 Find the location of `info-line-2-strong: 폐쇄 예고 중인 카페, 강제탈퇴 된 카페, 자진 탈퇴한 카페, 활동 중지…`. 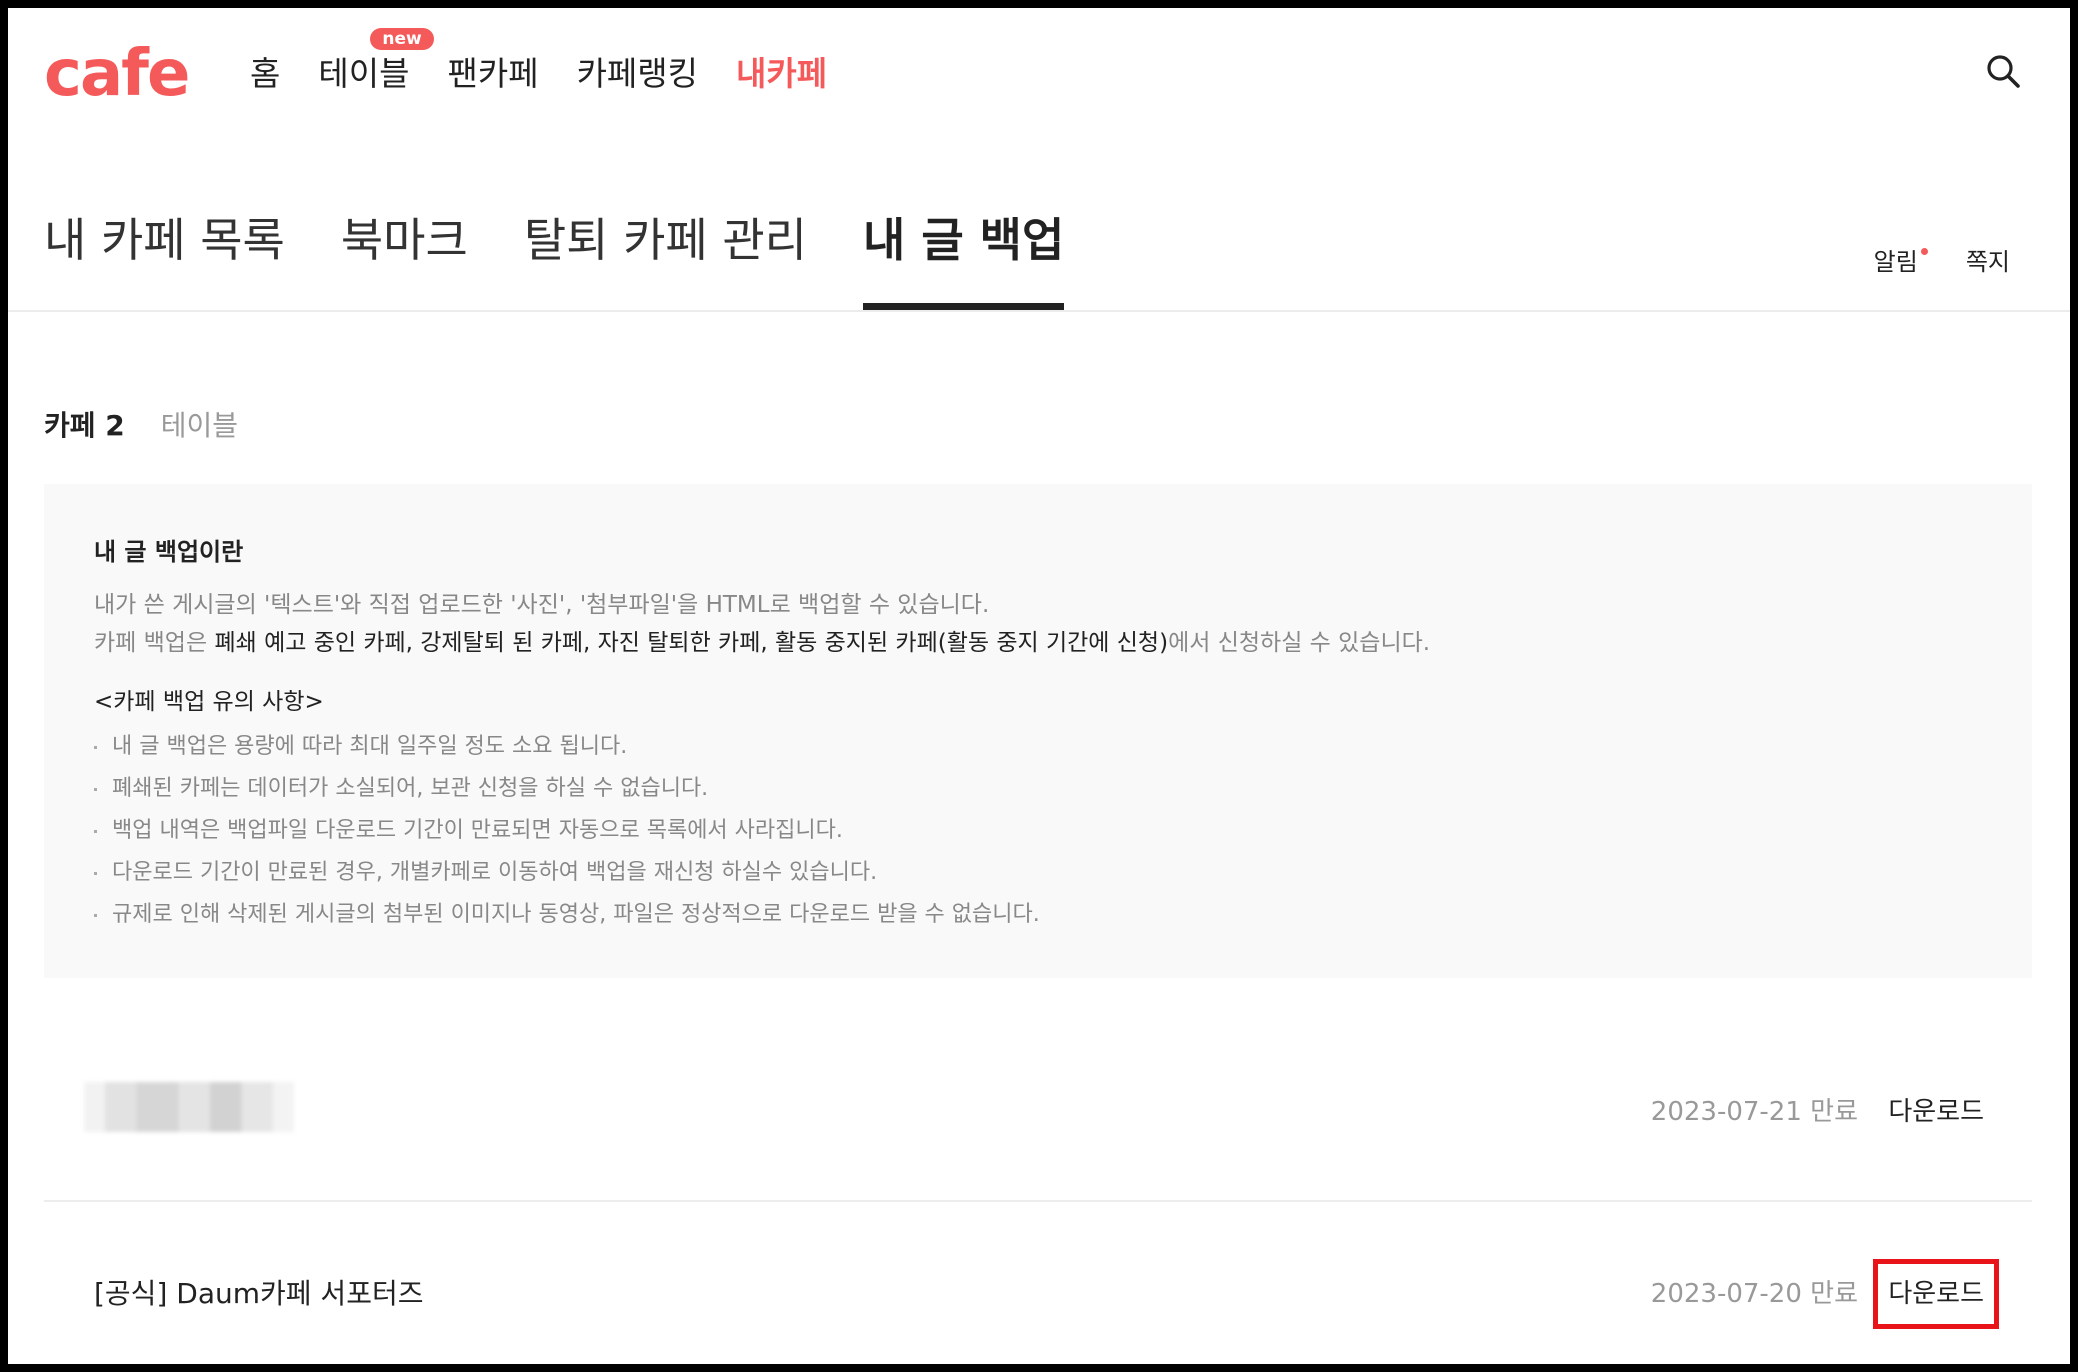

info-line-2-strong: 폐쇄 예고 중인 카페, 강제탈퇴 된 카페, 자진 탈퇴한 카페, 활동 중지… is located at coordinates (691, 643).